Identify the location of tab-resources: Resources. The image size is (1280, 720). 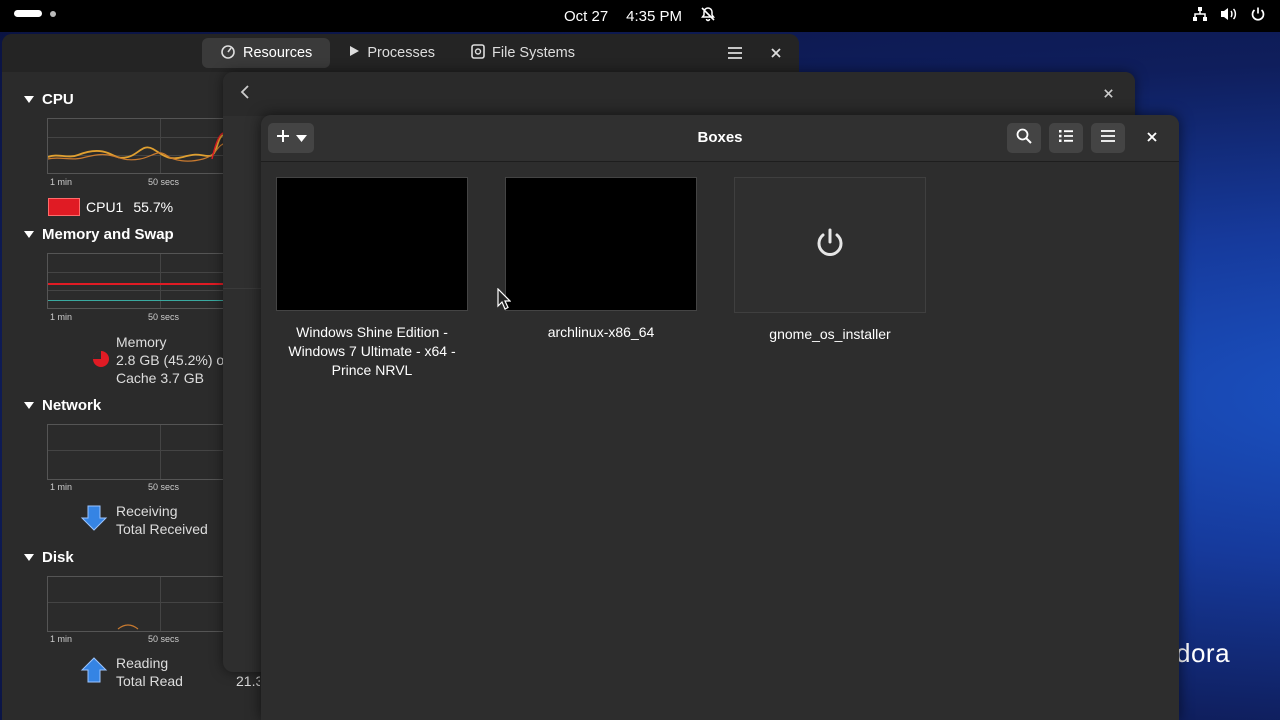
(266, 53).